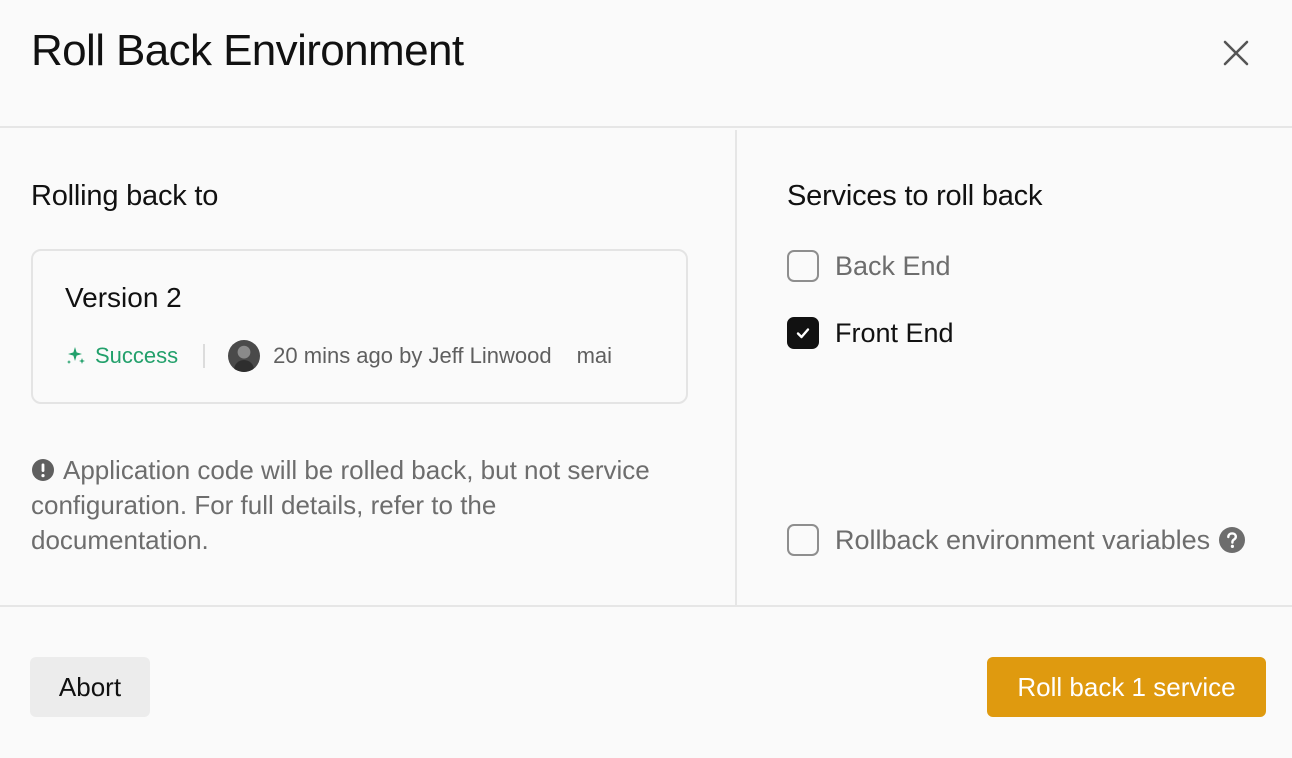 The width and height of the screenshot is (1292, 758). I want to click on checkmark-icon, so click(803, 333).